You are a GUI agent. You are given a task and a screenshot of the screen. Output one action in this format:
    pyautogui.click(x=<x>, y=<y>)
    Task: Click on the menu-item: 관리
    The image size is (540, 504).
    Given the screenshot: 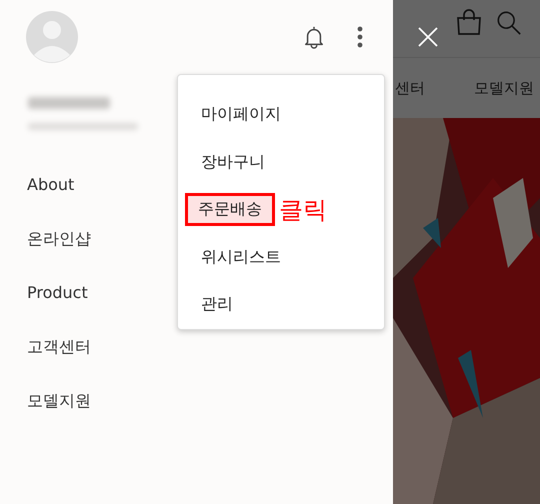 What is the action you would take?
    pyautogui.click(x=217, y=304)
    